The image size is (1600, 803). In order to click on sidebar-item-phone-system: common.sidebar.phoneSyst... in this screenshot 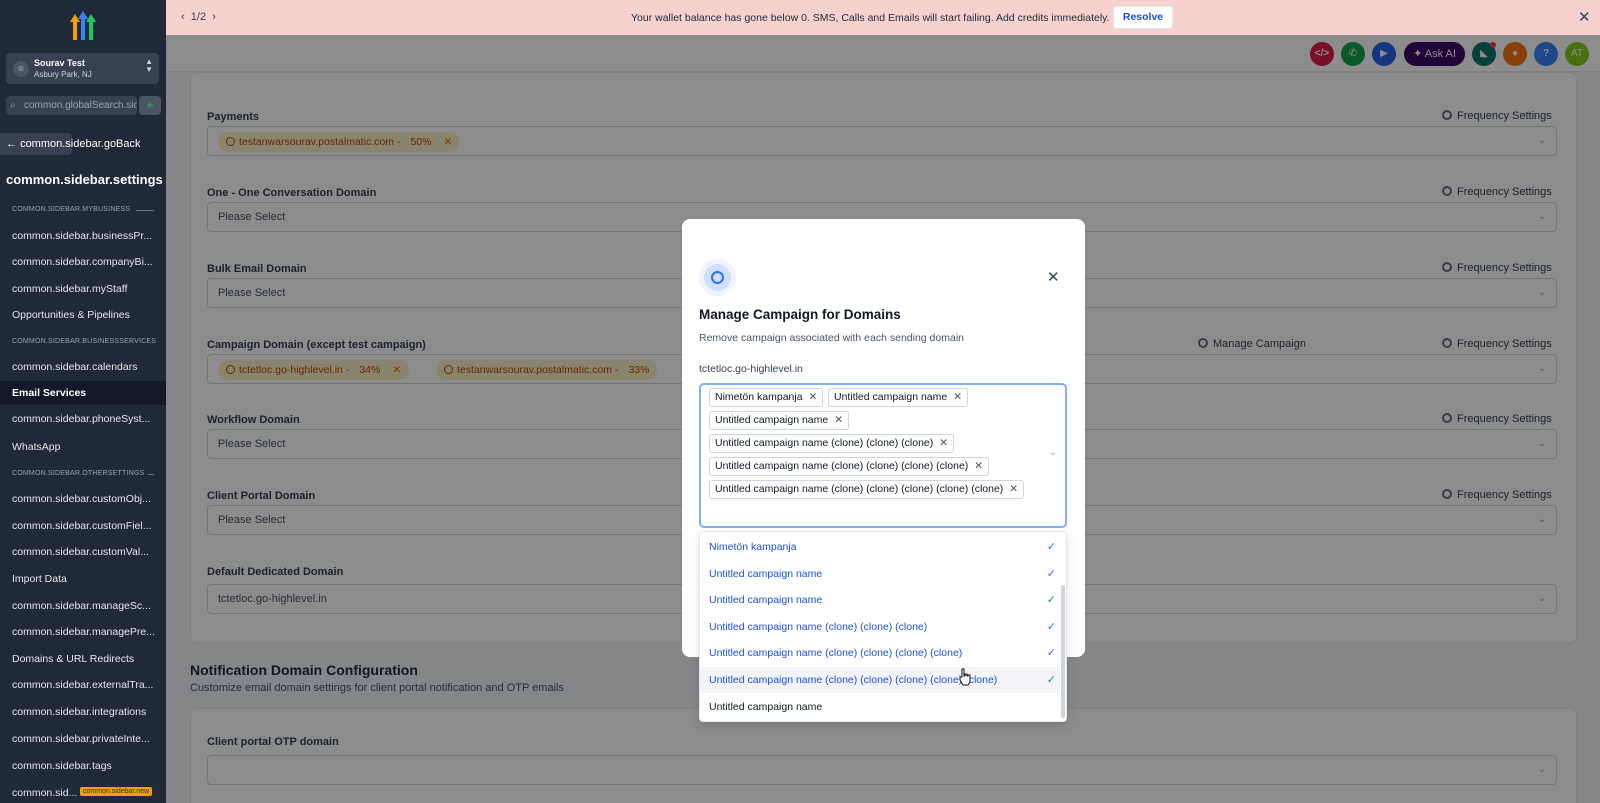, I will do `click(83, 419)`.